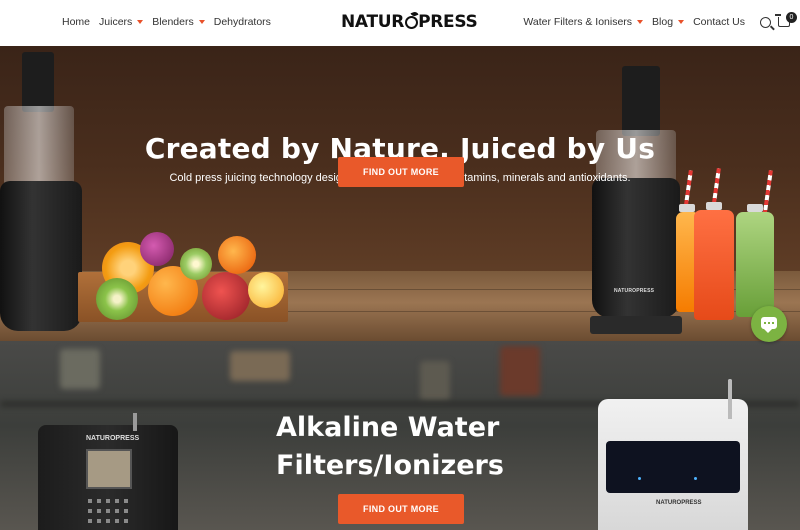 This screenshot has width=800, height=530. I want to click on chat-button, so click(769, 324).